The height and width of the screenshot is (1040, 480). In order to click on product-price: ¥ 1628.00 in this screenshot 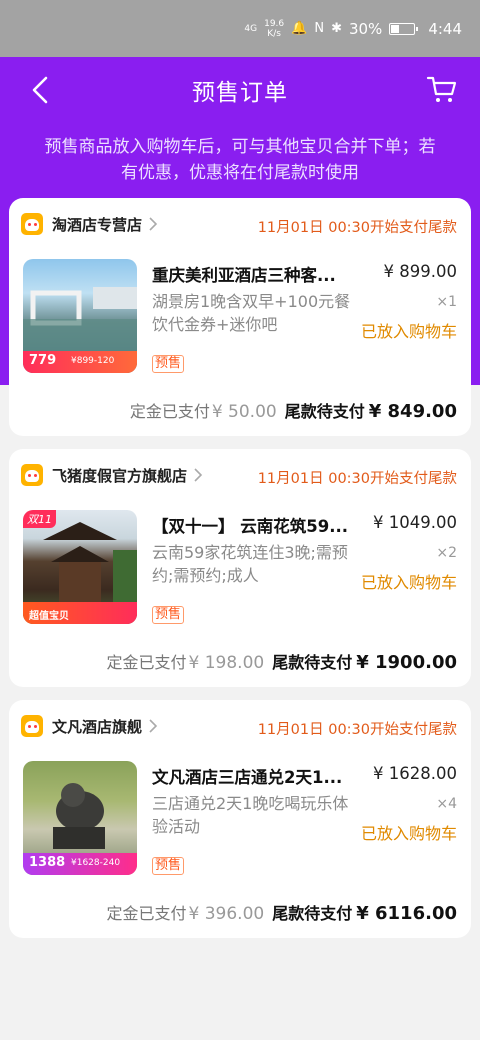, I will do `click(415, 773)`.